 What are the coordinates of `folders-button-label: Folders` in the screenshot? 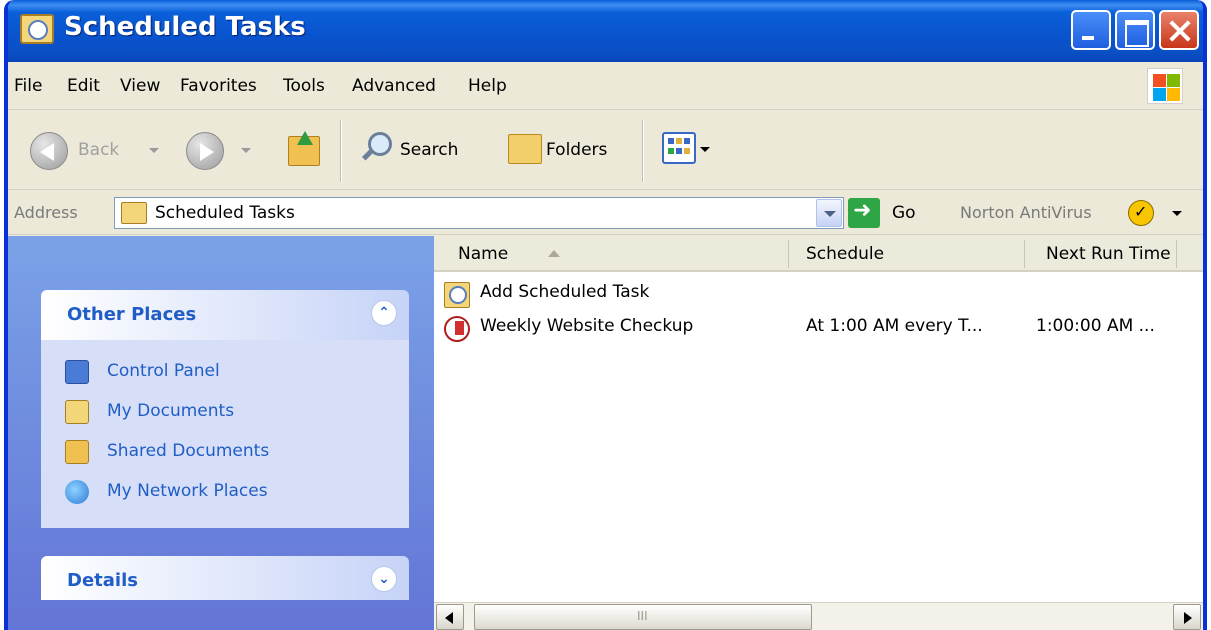 It's located at (576, 150).